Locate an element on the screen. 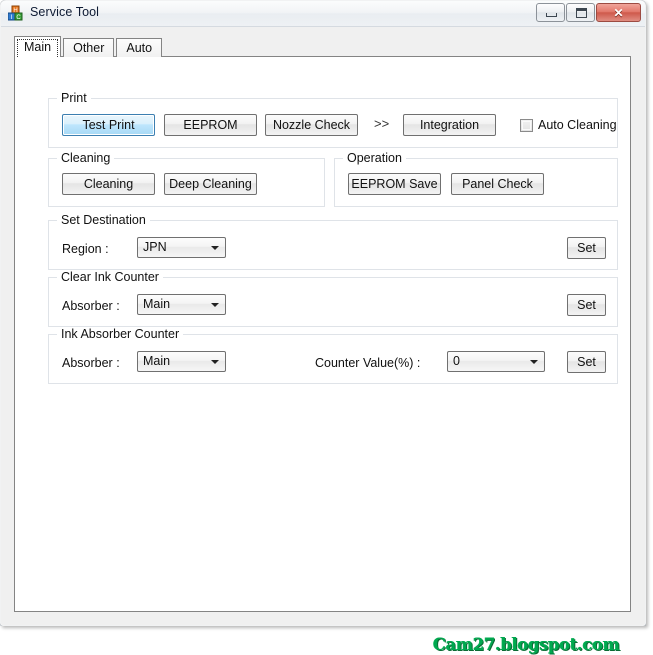 The image size is (653, 655). tab-auto: Auto is located at coordinates (139, 47).